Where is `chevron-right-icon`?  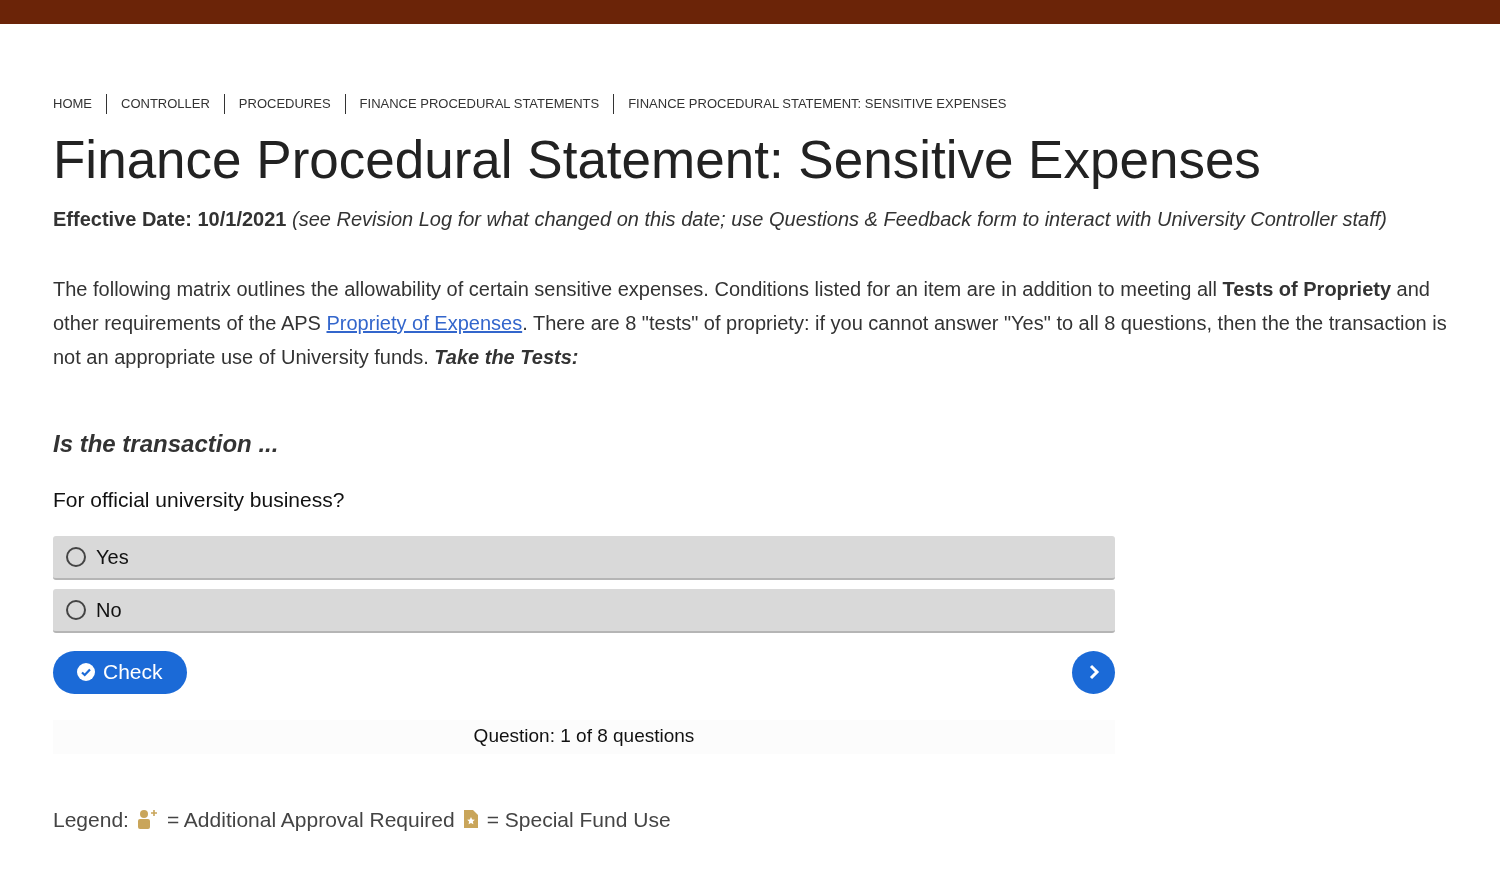 chevron-right-icon is located at coordinates (1093, 672).